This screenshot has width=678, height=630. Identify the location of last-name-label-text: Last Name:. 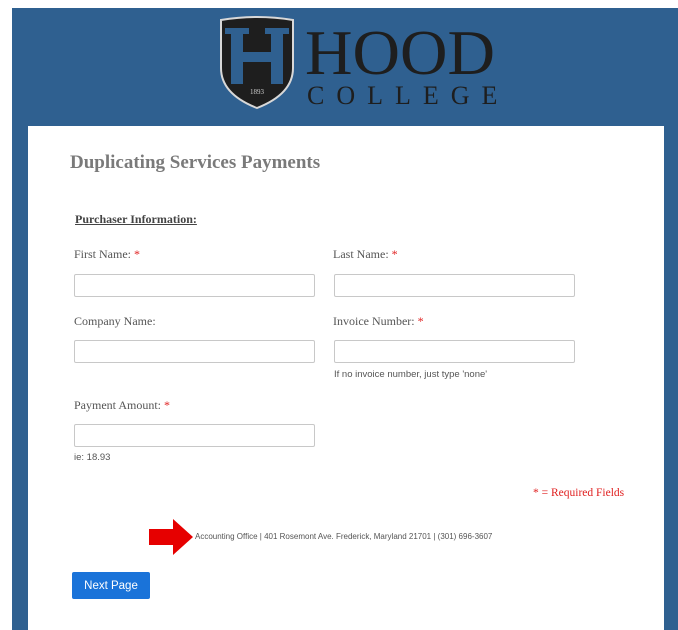
(361, 254).